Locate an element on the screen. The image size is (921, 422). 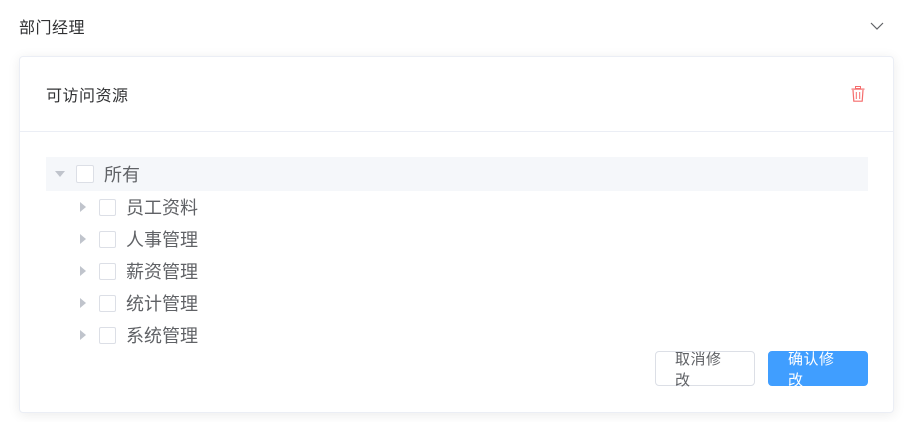
tree-node-root: 所有 is located at coordinates (457, 174).